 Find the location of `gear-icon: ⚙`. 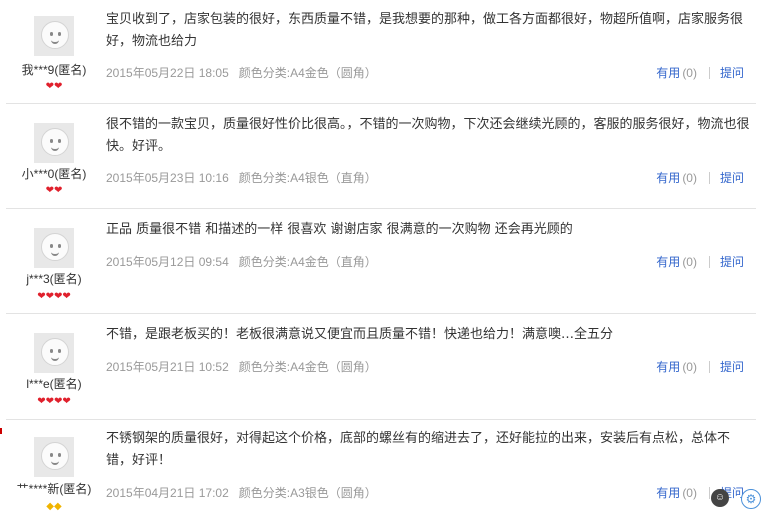

gear-icon: ⚙ is located at coordinates (751, 499).